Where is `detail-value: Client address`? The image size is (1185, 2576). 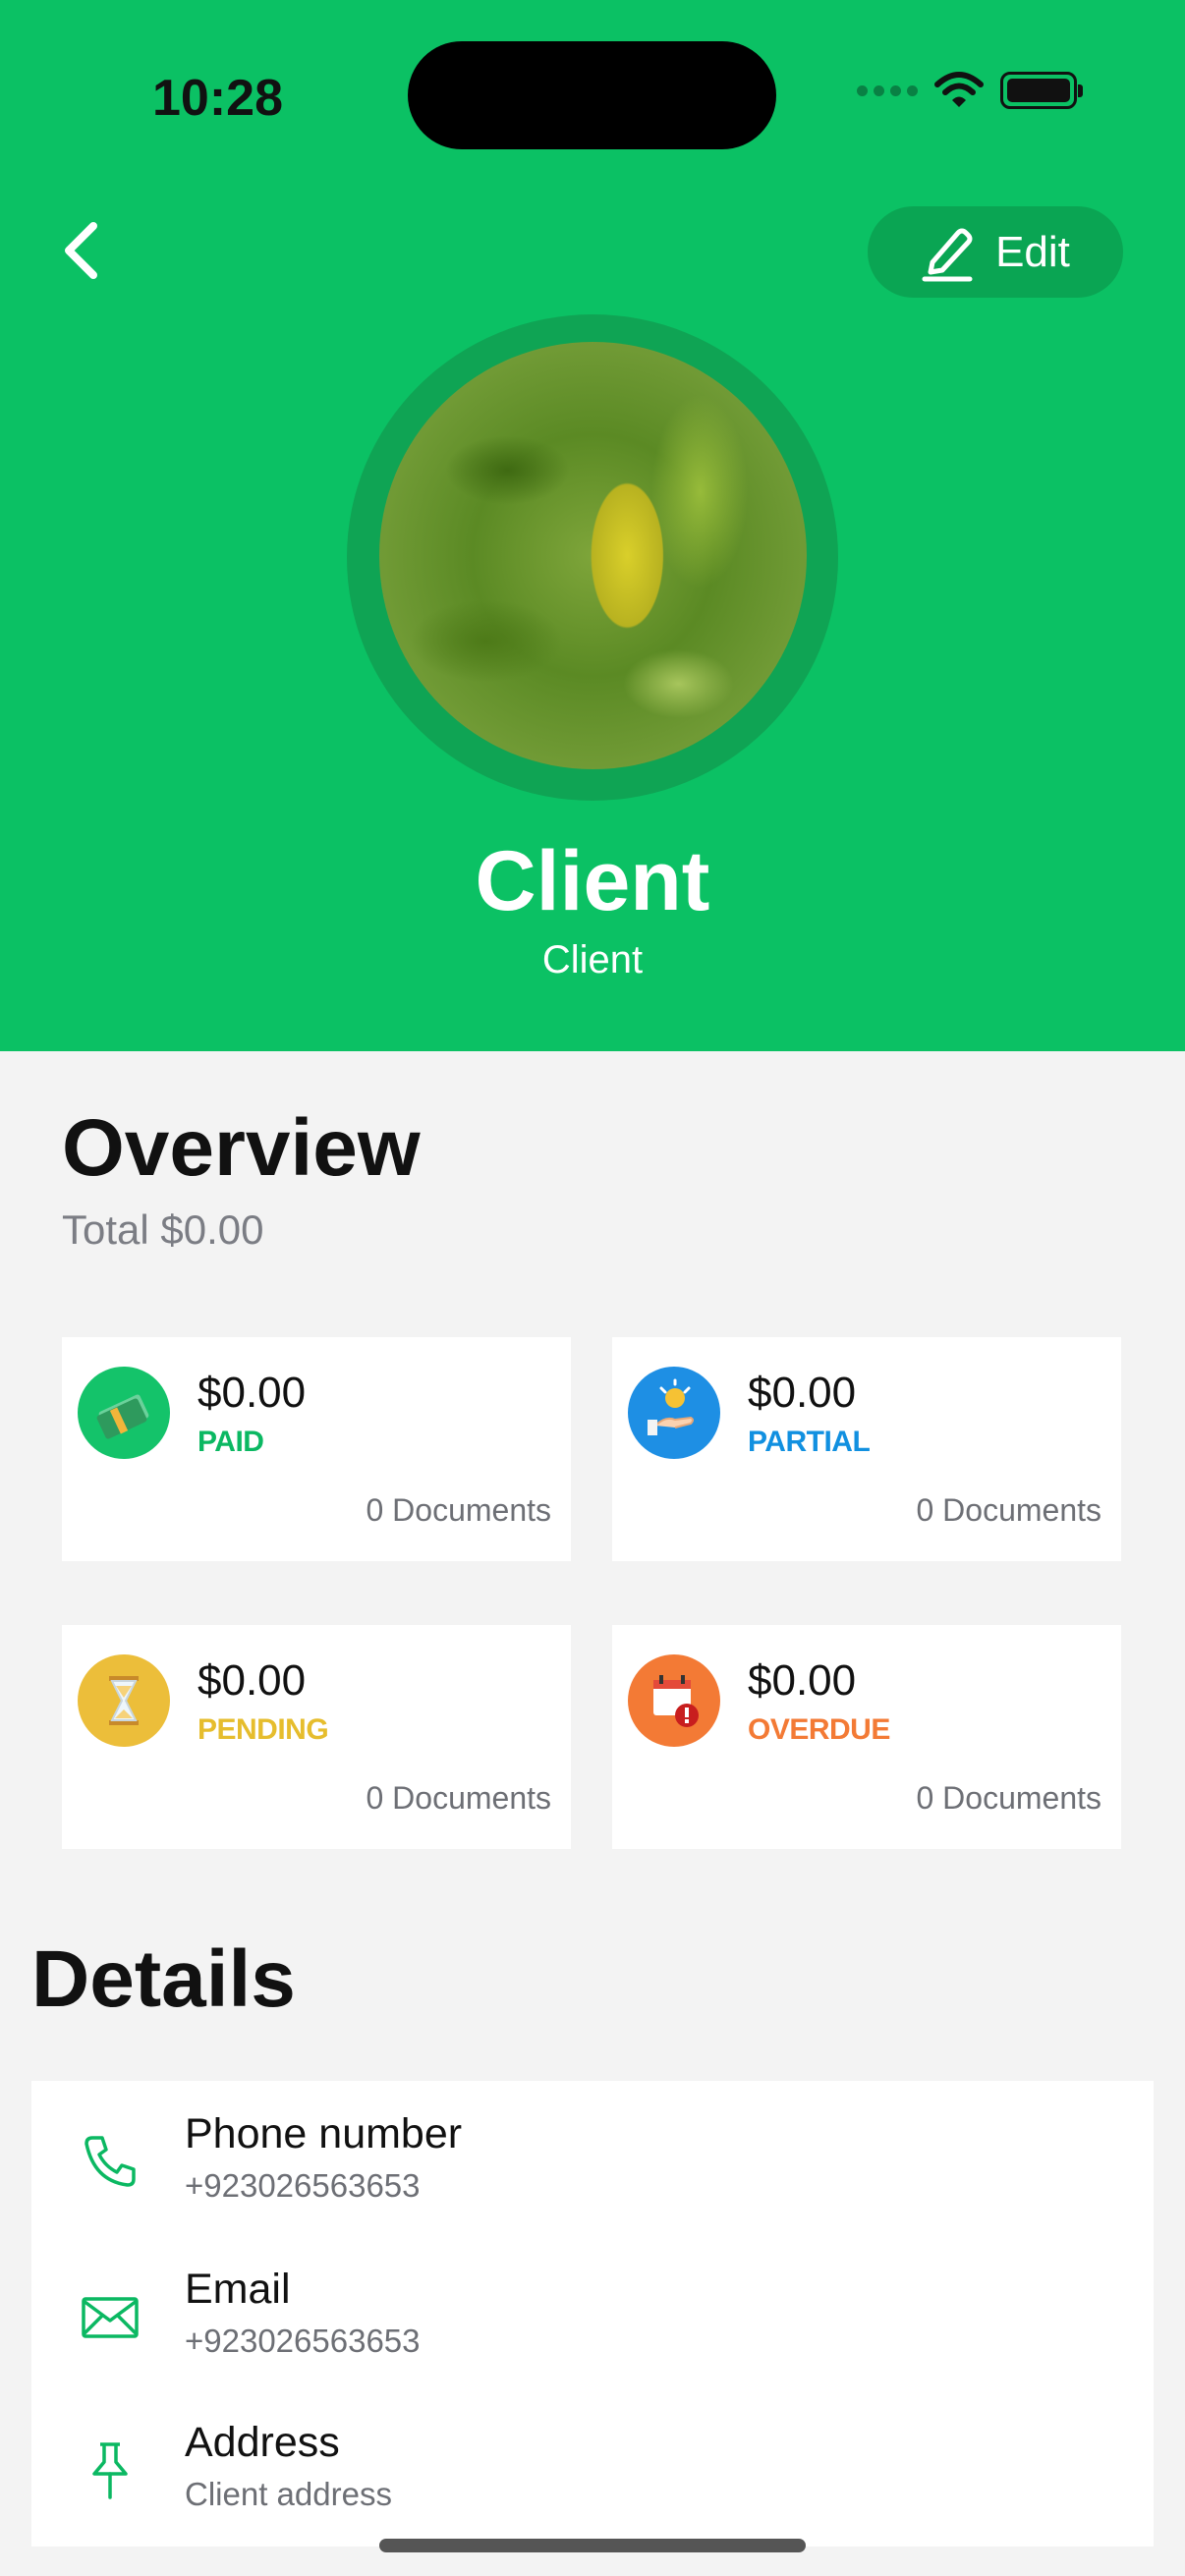
detail-value: Client address is located at coordinates (288, 2494).